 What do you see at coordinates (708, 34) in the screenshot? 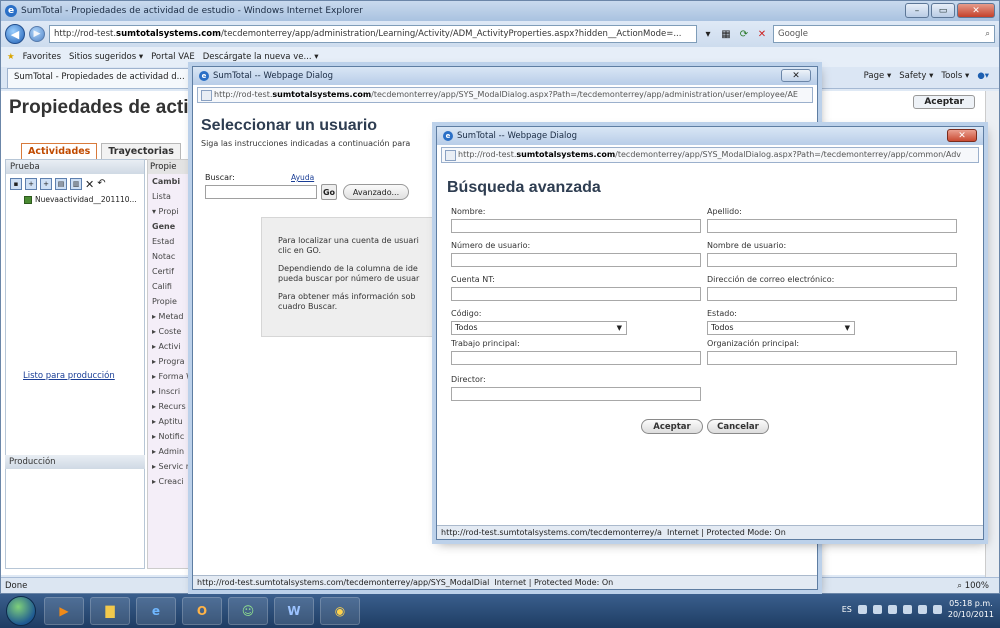
I see `dropdown-arrow-icon: ▾` at bounding box center [708, 34].